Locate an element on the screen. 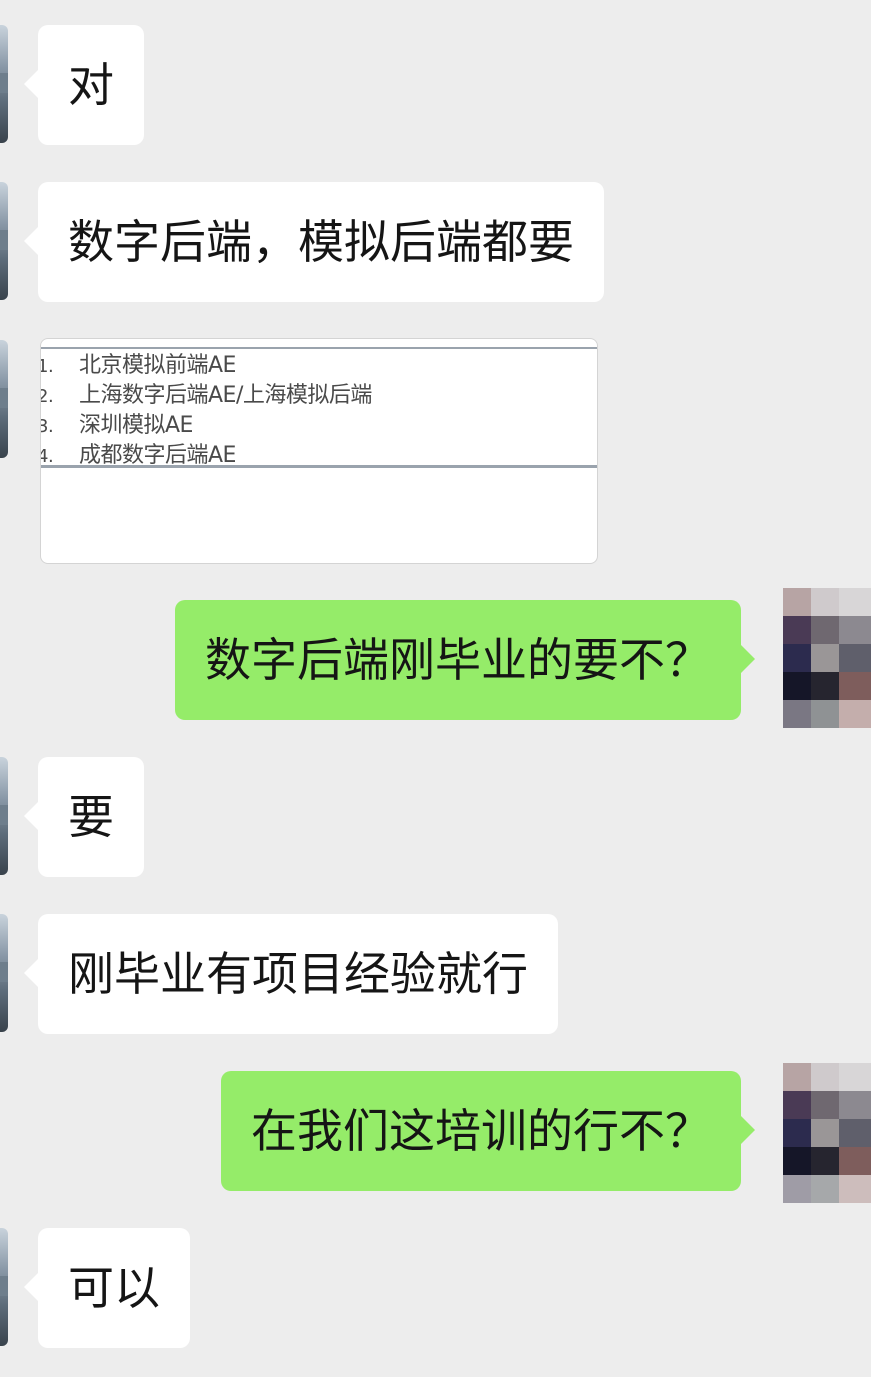 Image resolution: width=871 pixels, height=1377 pixels. message-row-outgoing: 数字后端刚毕业的要不？ is located at coordinates (435, 658).